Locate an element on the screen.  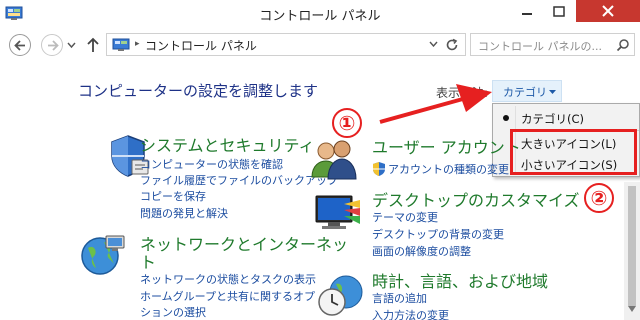
annotation-highlight-box is located at coordinates (573, 152).